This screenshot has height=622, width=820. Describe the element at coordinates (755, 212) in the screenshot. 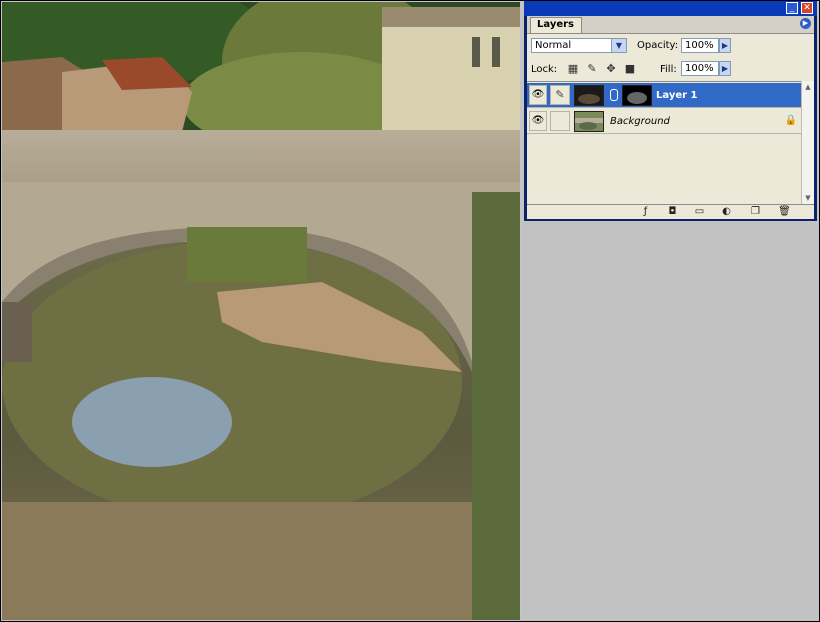

I see `new-layer-icon: ❐` at that location.